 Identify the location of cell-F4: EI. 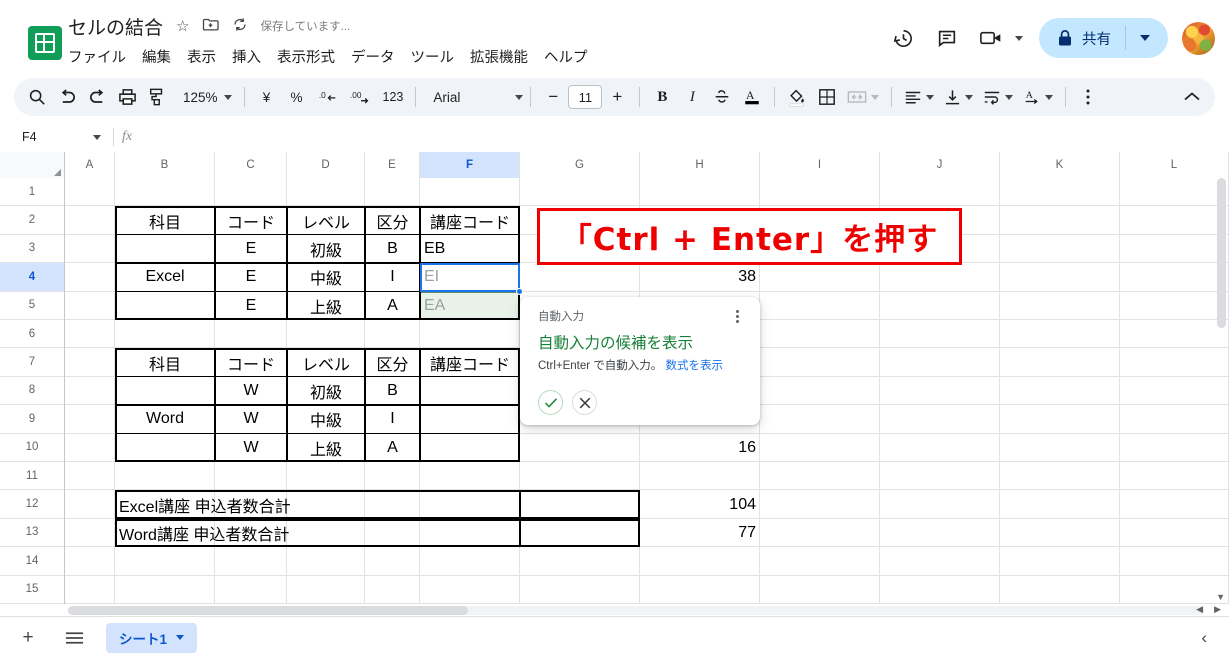
(470, 277).